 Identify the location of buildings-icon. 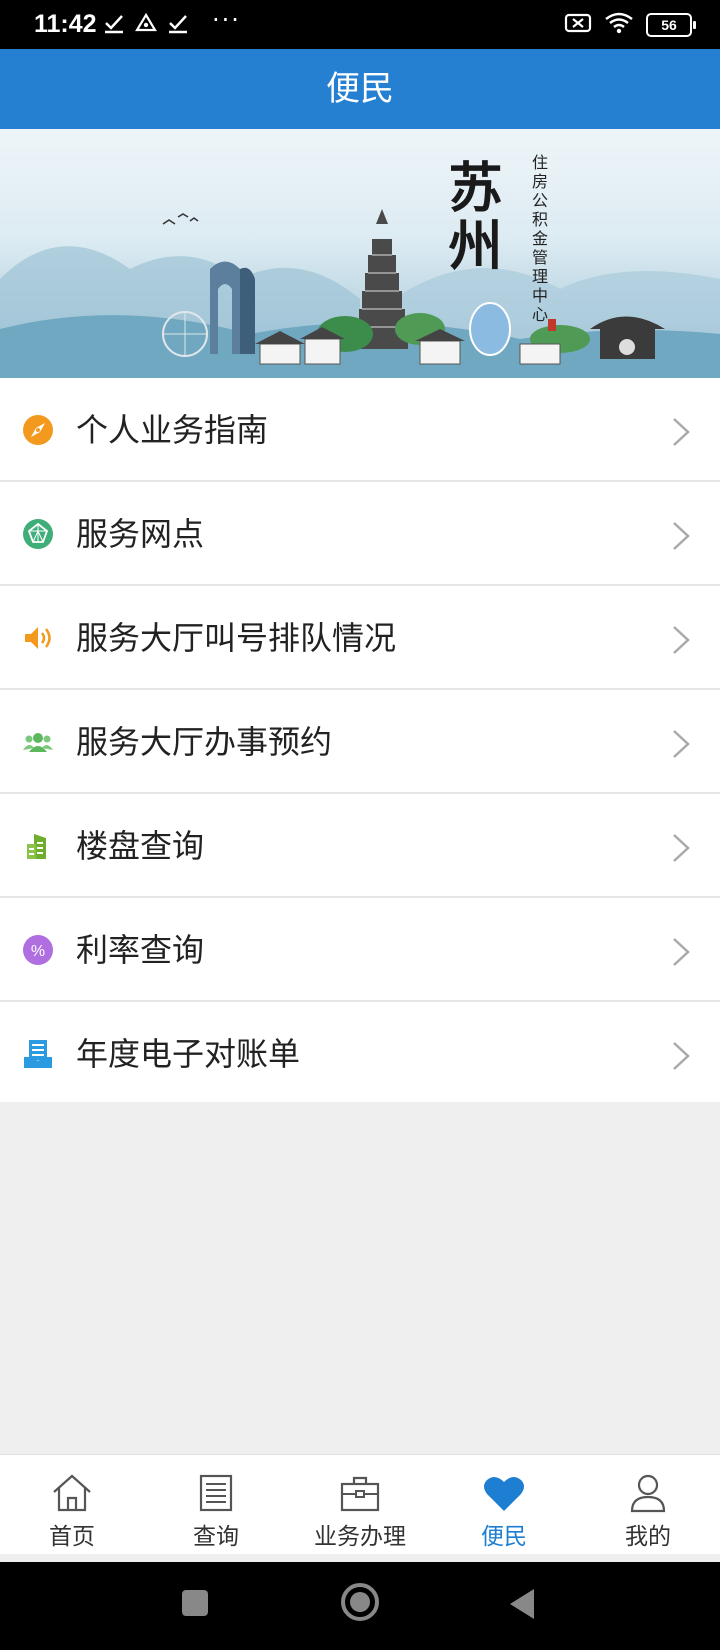
(36, 846).